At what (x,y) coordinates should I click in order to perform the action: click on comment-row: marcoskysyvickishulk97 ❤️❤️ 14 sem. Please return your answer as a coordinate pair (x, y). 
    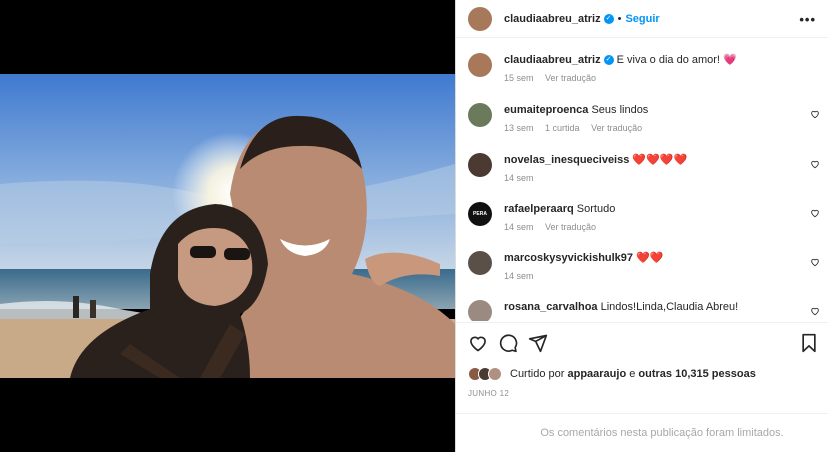
    Looking at the image, I should click on (644, 266).